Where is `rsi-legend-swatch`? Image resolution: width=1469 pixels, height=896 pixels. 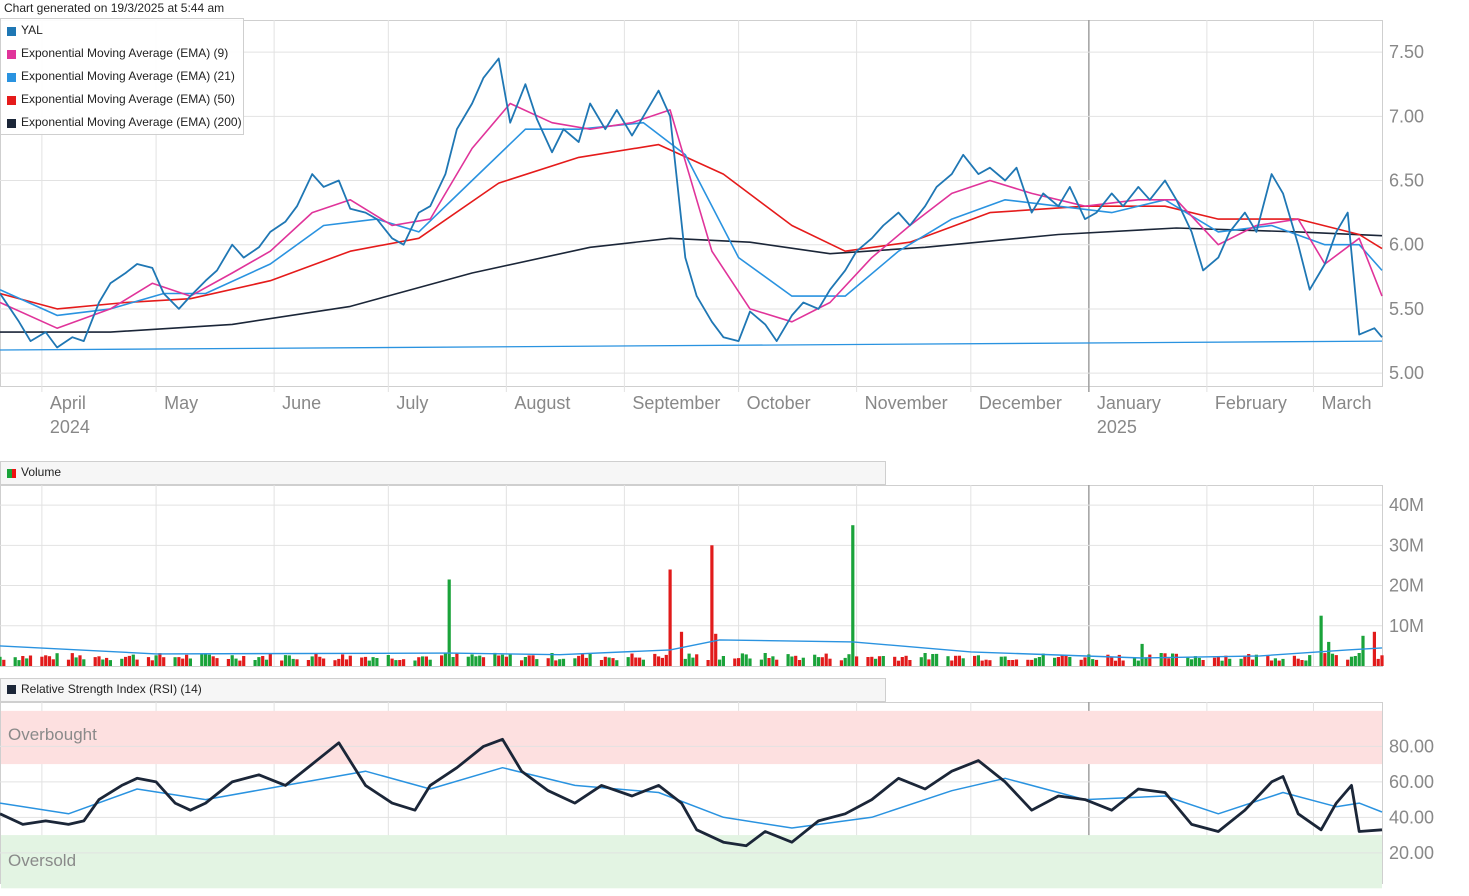 rsi-legend-swatch is located at coordinates (11, 689).